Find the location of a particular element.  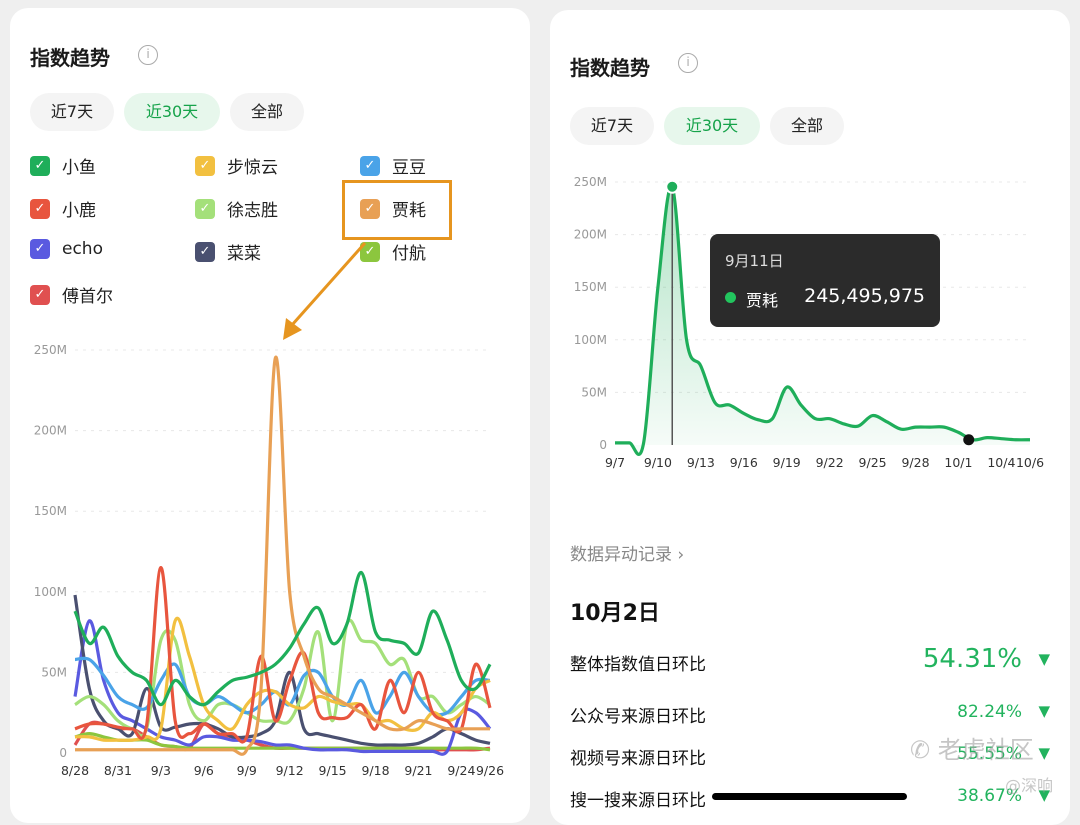

x-tick-label: 9/18 is located at coordinates (375, 770).